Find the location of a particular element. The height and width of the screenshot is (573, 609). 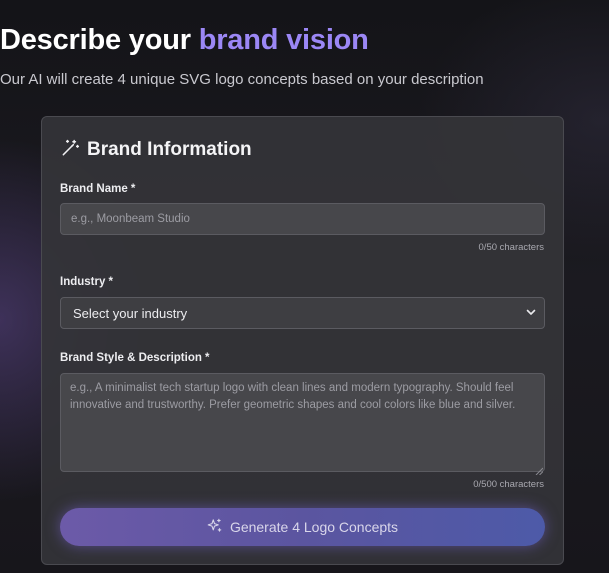

page-title: Describe your brand vision is located at coordinates (304, 40).